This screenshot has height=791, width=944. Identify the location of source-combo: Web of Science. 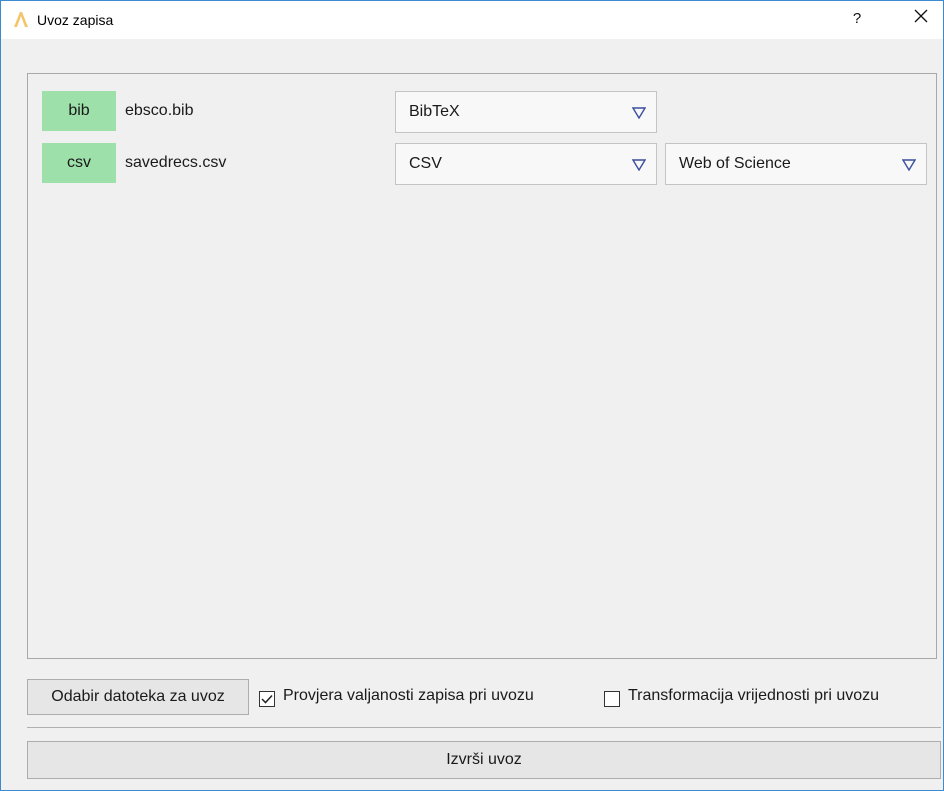
(796, 164).